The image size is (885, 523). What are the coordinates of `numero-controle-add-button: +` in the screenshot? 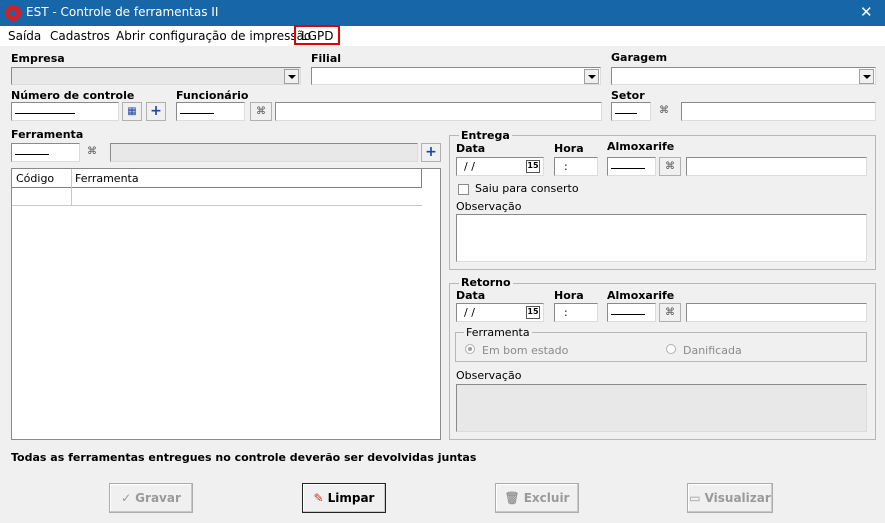 It's located at (156, 111).